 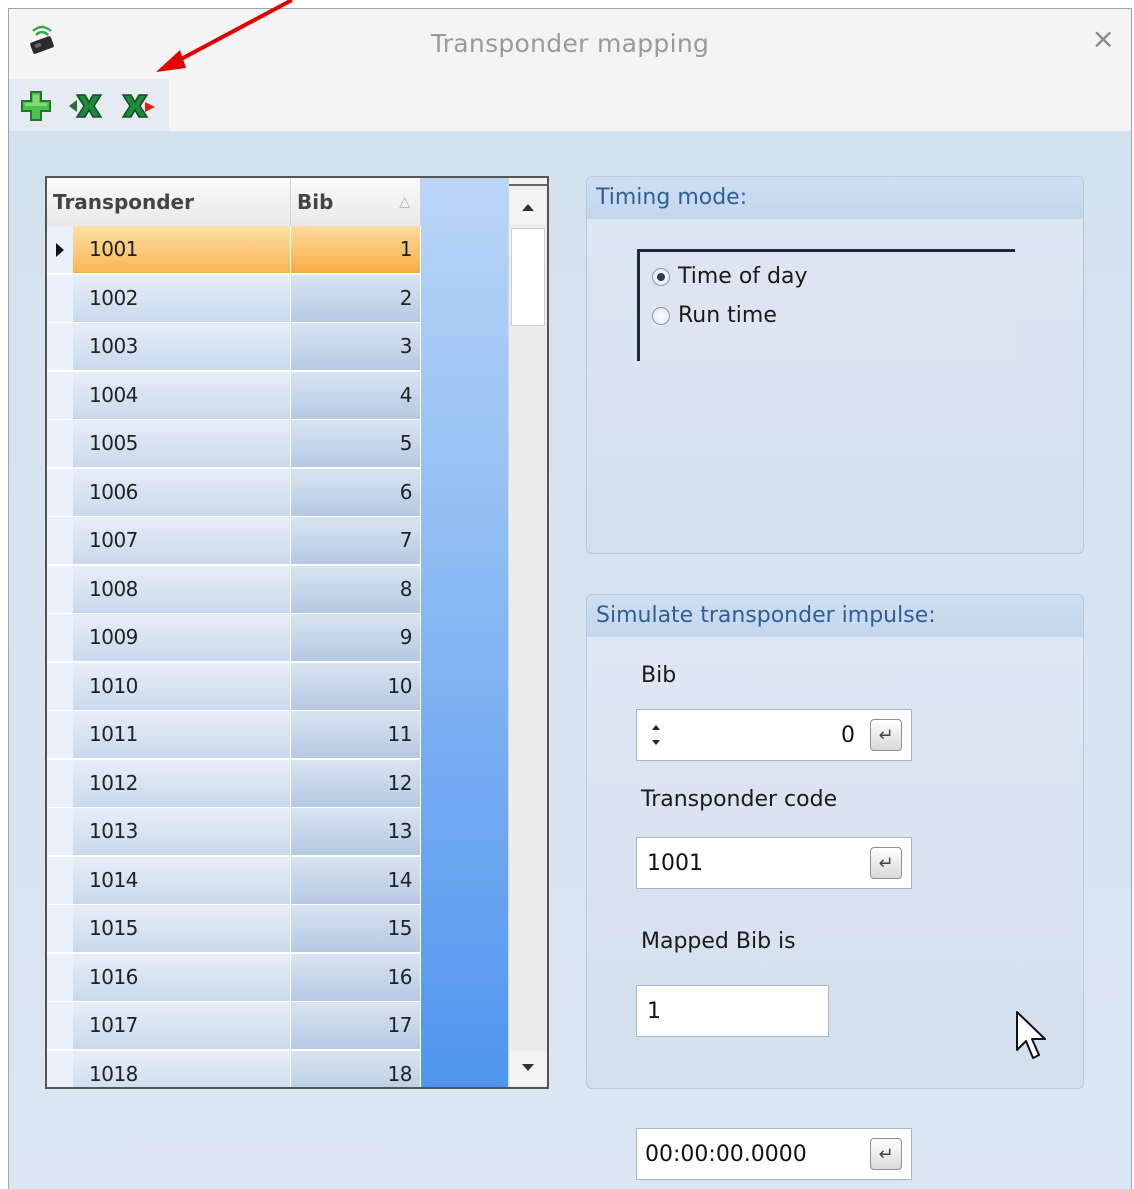 What do you see at coordinates (886, 1154) in the screenshot?
I see `time-enter-button: ↵` at bounding box center [886, 1154].